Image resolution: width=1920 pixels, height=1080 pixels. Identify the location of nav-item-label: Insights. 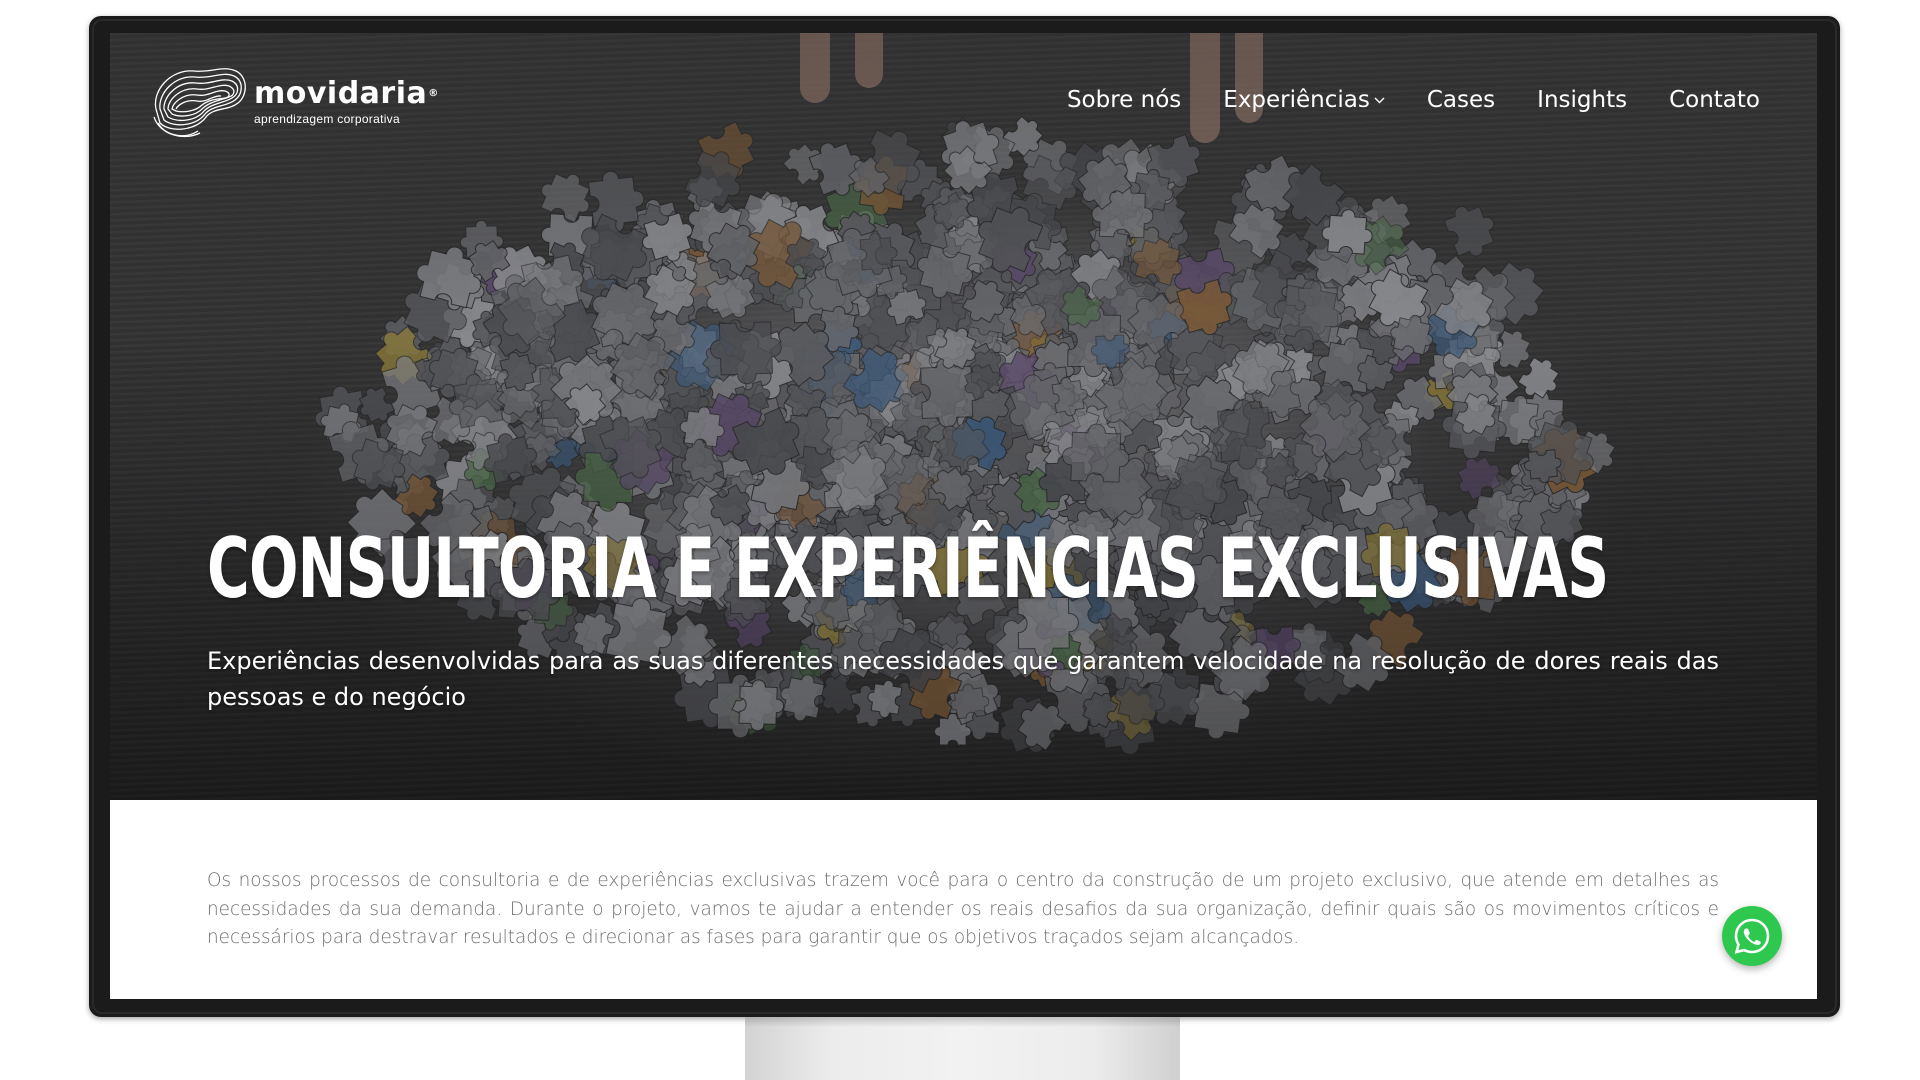
(1582, 100).